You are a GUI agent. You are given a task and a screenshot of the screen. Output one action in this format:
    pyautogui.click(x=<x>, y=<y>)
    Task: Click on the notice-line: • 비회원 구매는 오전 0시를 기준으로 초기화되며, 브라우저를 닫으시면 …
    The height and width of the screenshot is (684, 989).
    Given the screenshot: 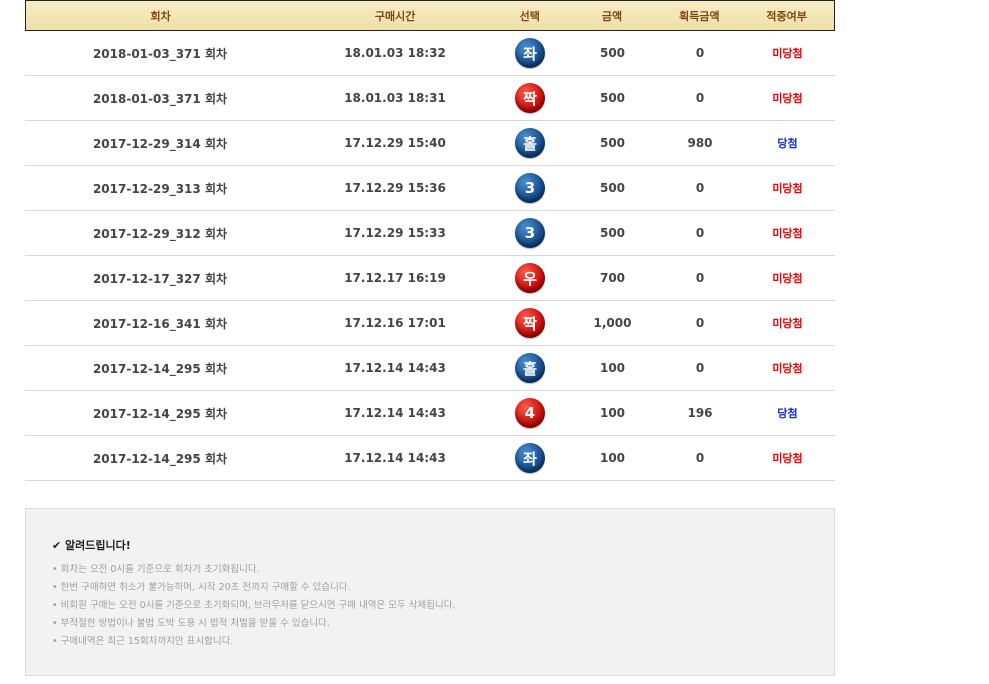 What is the action you would take?
    pyautogui.click(x=254, y=605)
    